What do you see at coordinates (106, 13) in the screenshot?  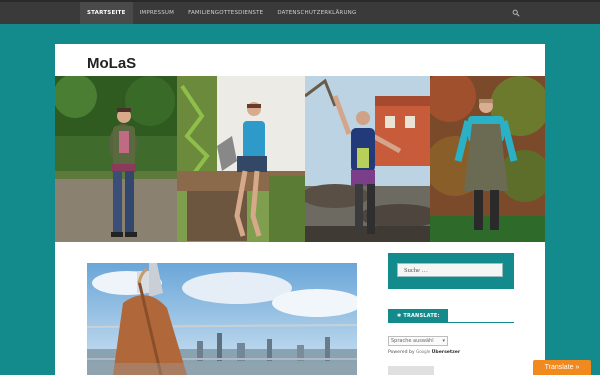 I see `nav-item-startseite: STARTSEITE` at bounding box center [106, 13].